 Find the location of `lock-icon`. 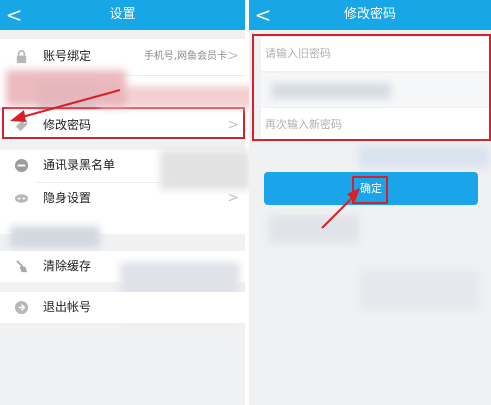

lock-icon is located at coordinates (21, 57).